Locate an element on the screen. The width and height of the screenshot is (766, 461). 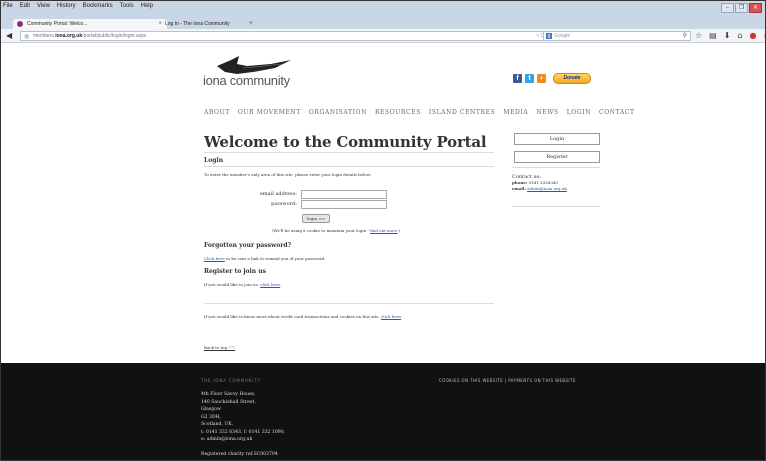
search-placeholder: Google is located at coordinates (562, 36).